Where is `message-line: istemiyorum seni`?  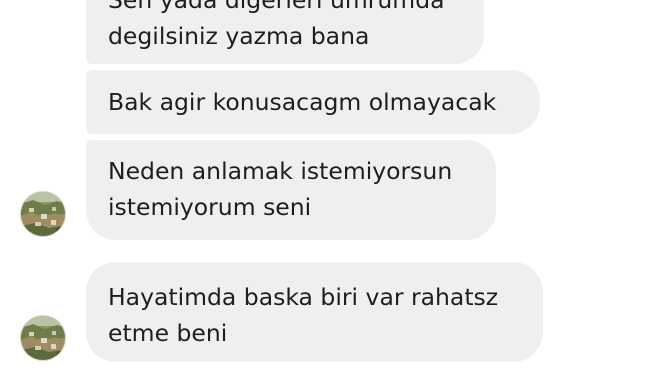
message-line: istemiyorum seni is located at coordinates (210, 207).